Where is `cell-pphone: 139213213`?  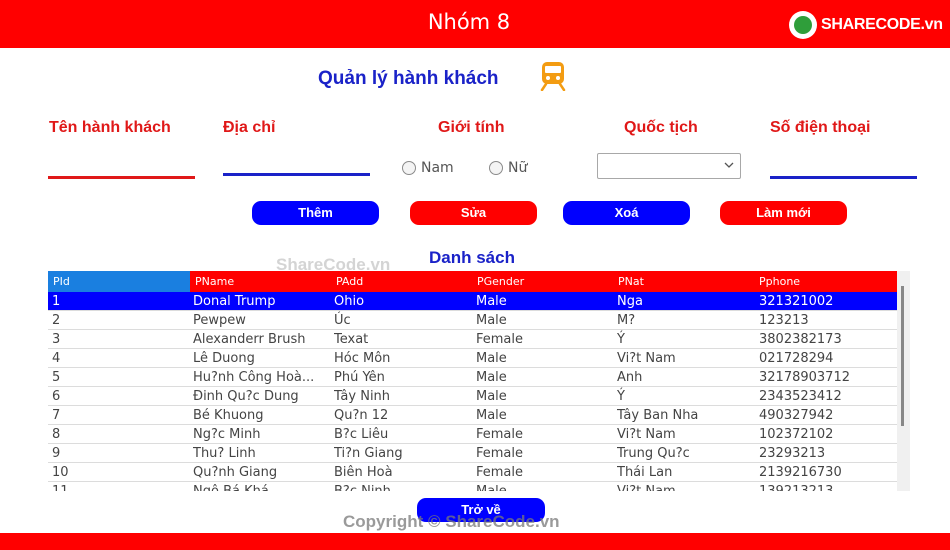 cell-pphone: 139213213 is located at coordinates (826, 486).